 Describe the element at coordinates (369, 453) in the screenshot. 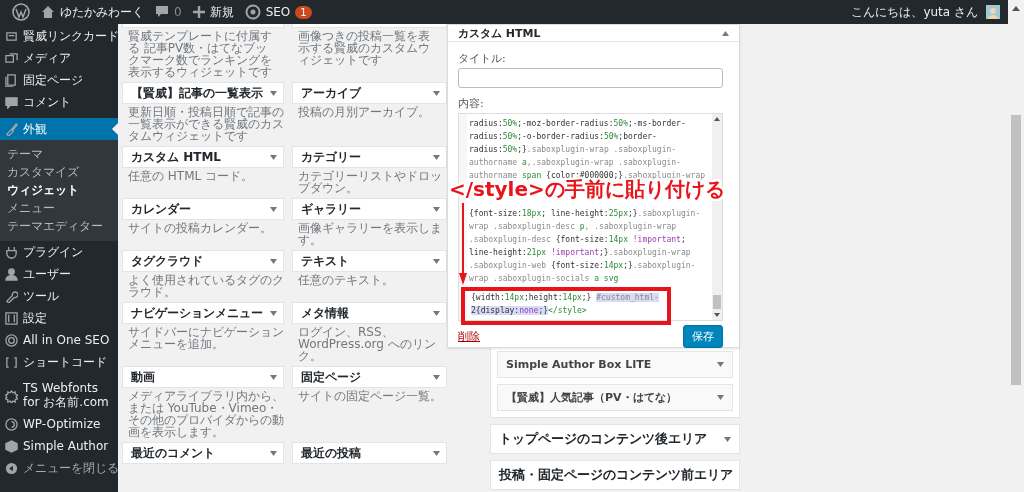

I see `widget-title-bar: 最近の投稿` at that location.